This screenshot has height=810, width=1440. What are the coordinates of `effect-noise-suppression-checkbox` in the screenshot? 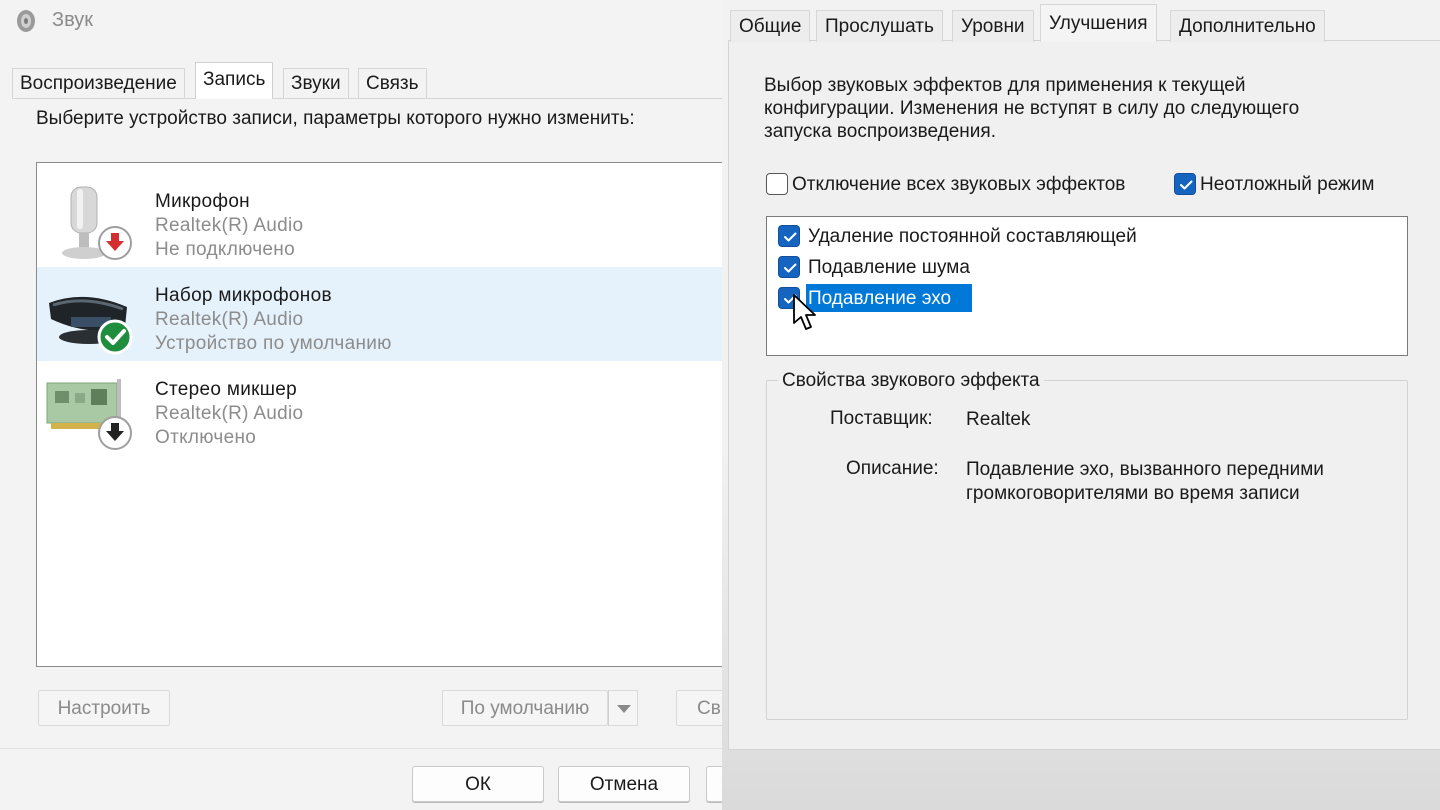 It's located at (789, 267).